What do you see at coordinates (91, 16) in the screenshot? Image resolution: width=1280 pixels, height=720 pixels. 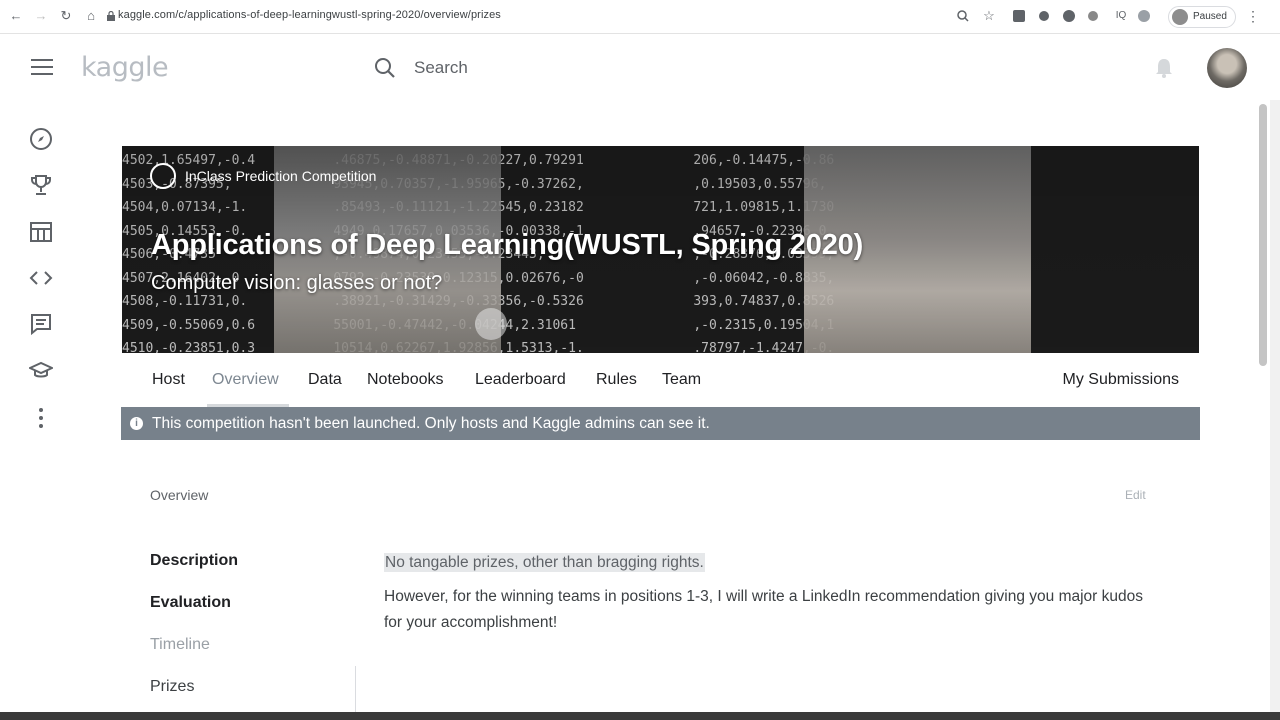 I see `home-icon: ⌂` at bounding box center [91, 16].